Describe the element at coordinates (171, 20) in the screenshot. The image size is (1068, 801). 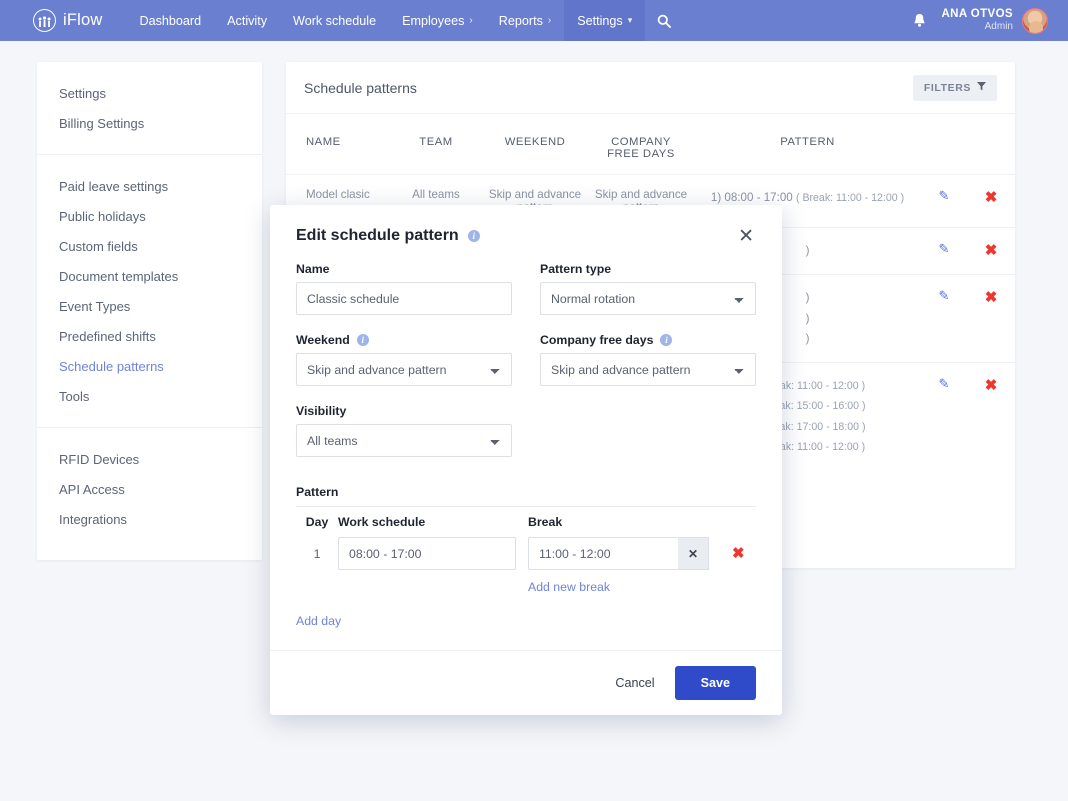
I see `nav-item-dashboard: Dashboard` at that location.